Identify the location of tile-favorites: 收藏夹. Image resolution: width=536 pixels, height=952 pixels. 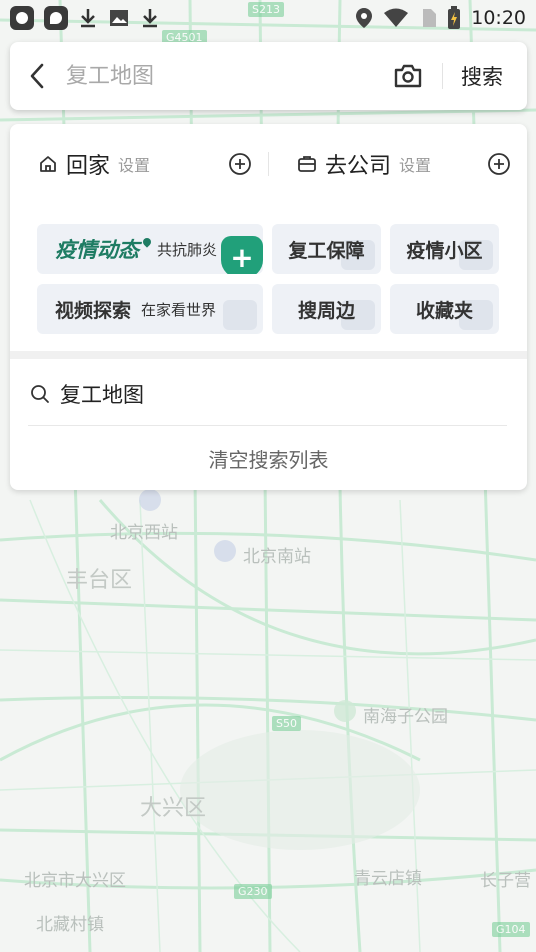
(444, 309).